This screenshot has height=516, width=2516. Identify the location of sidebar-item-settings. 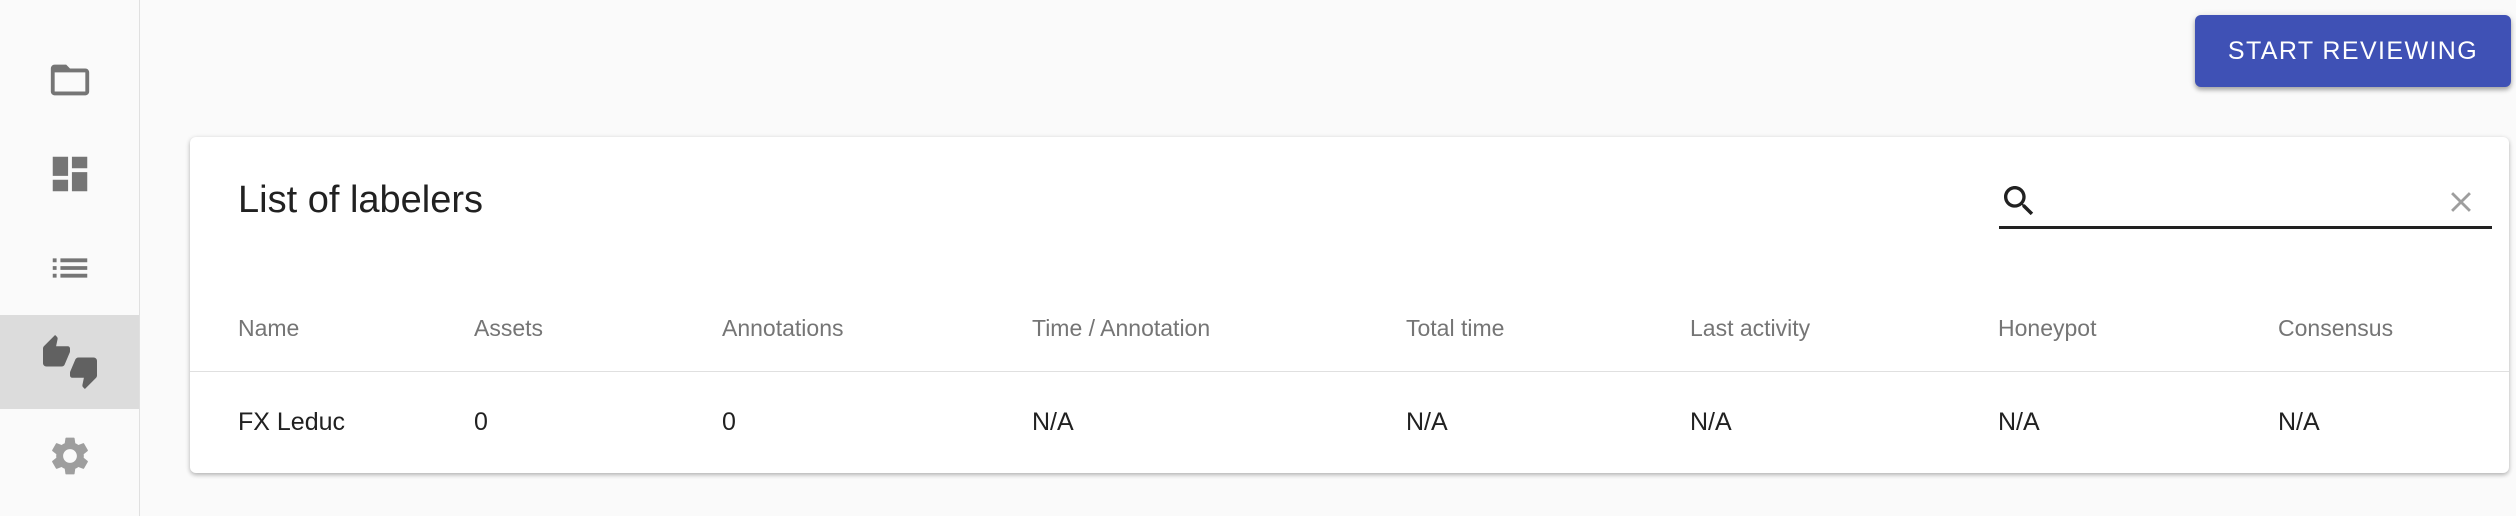
(69, 456).